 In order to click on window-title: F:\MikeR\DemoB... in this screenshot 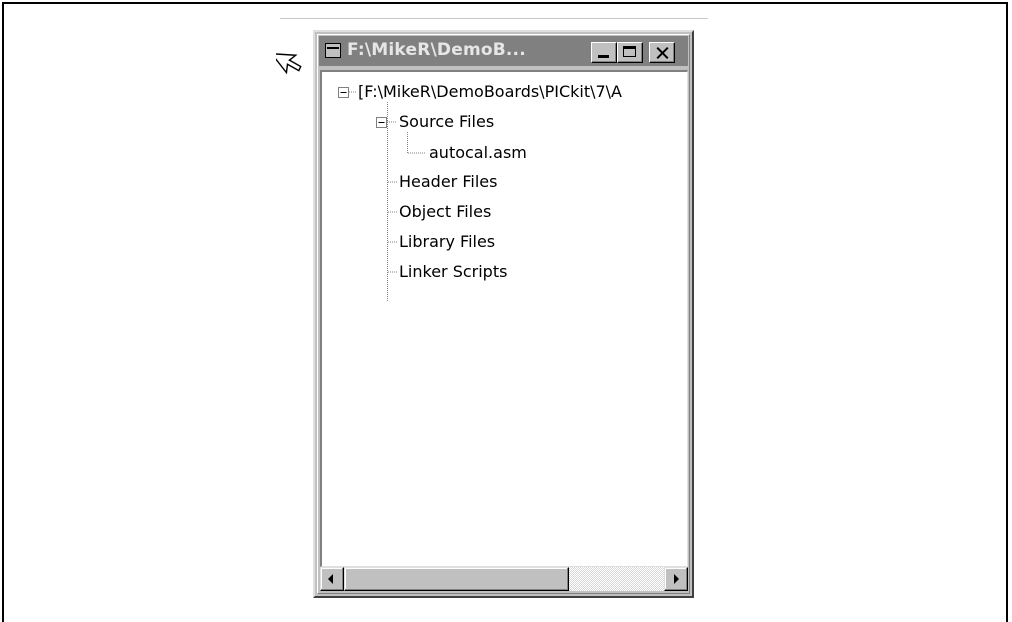, I will do `click(436, 50)`.